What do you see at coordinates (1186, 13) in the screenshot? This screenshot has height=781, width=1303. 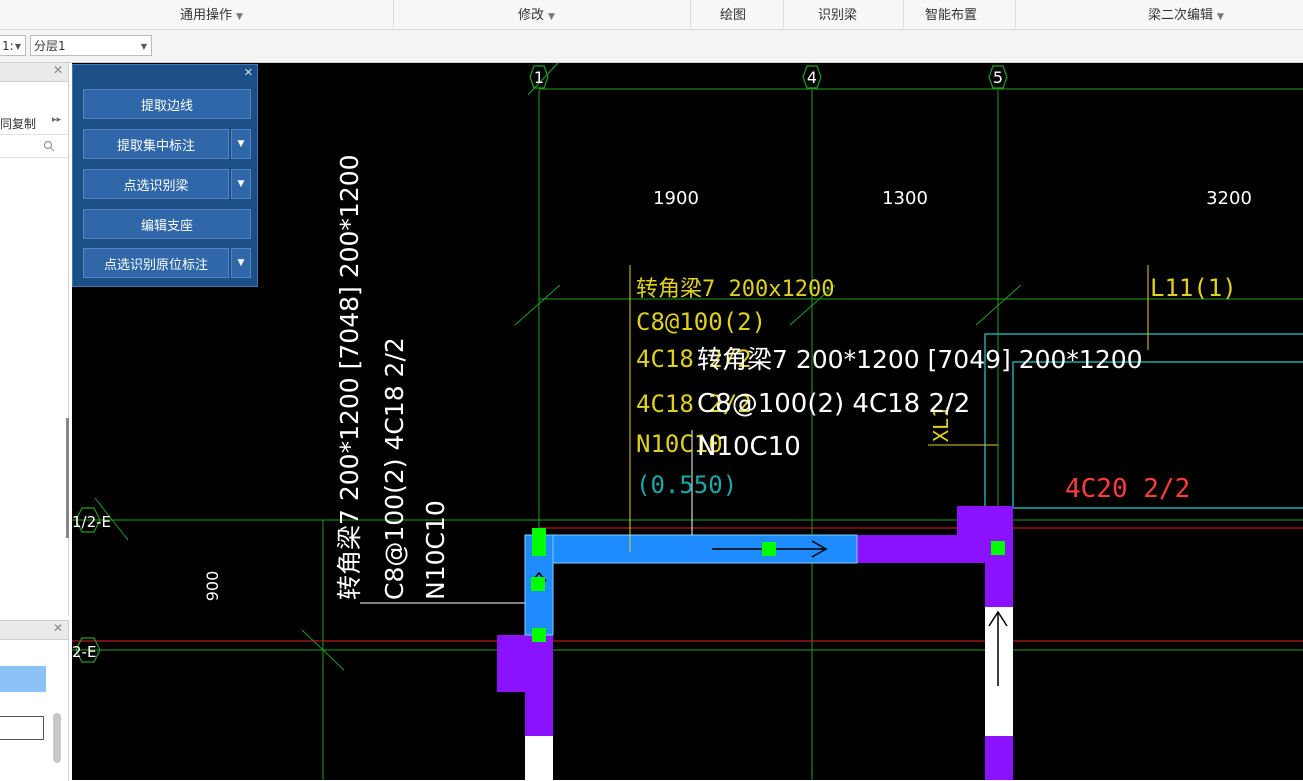 I see `ribbon-beam-secondary-edit: 梁二次编辑 ▼` at bounding box center [1186, 13].